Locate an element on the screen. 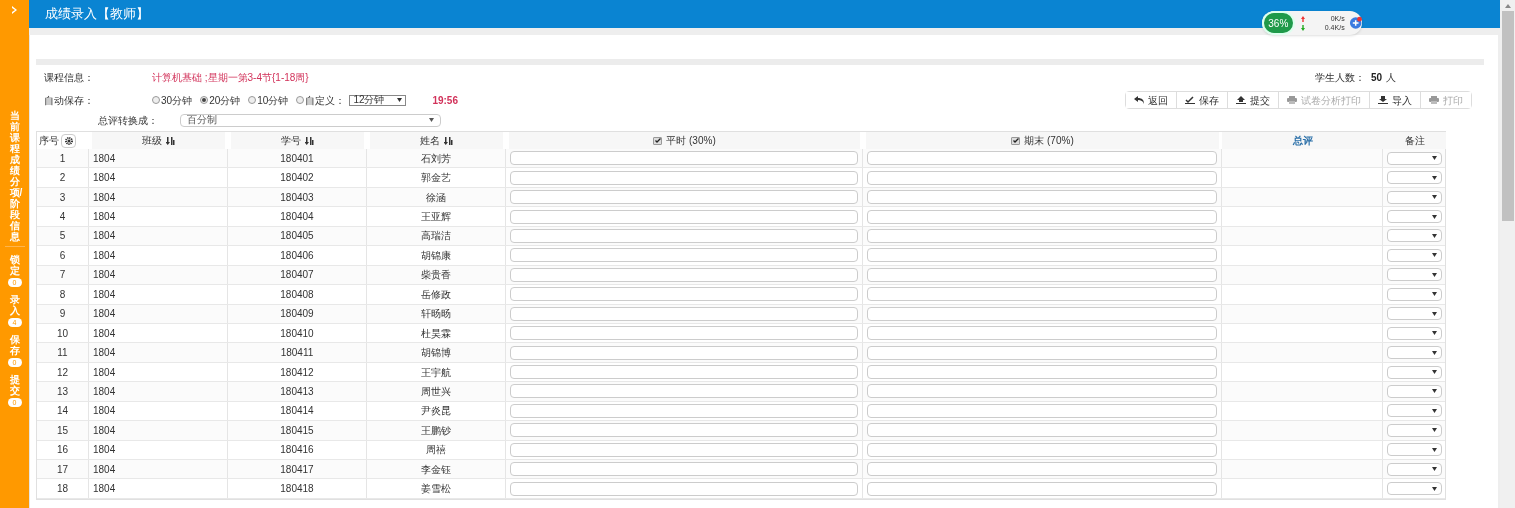 The image size is (1515, 508). student-id-cell-text: 180401 is located at coordinates (297, 158).